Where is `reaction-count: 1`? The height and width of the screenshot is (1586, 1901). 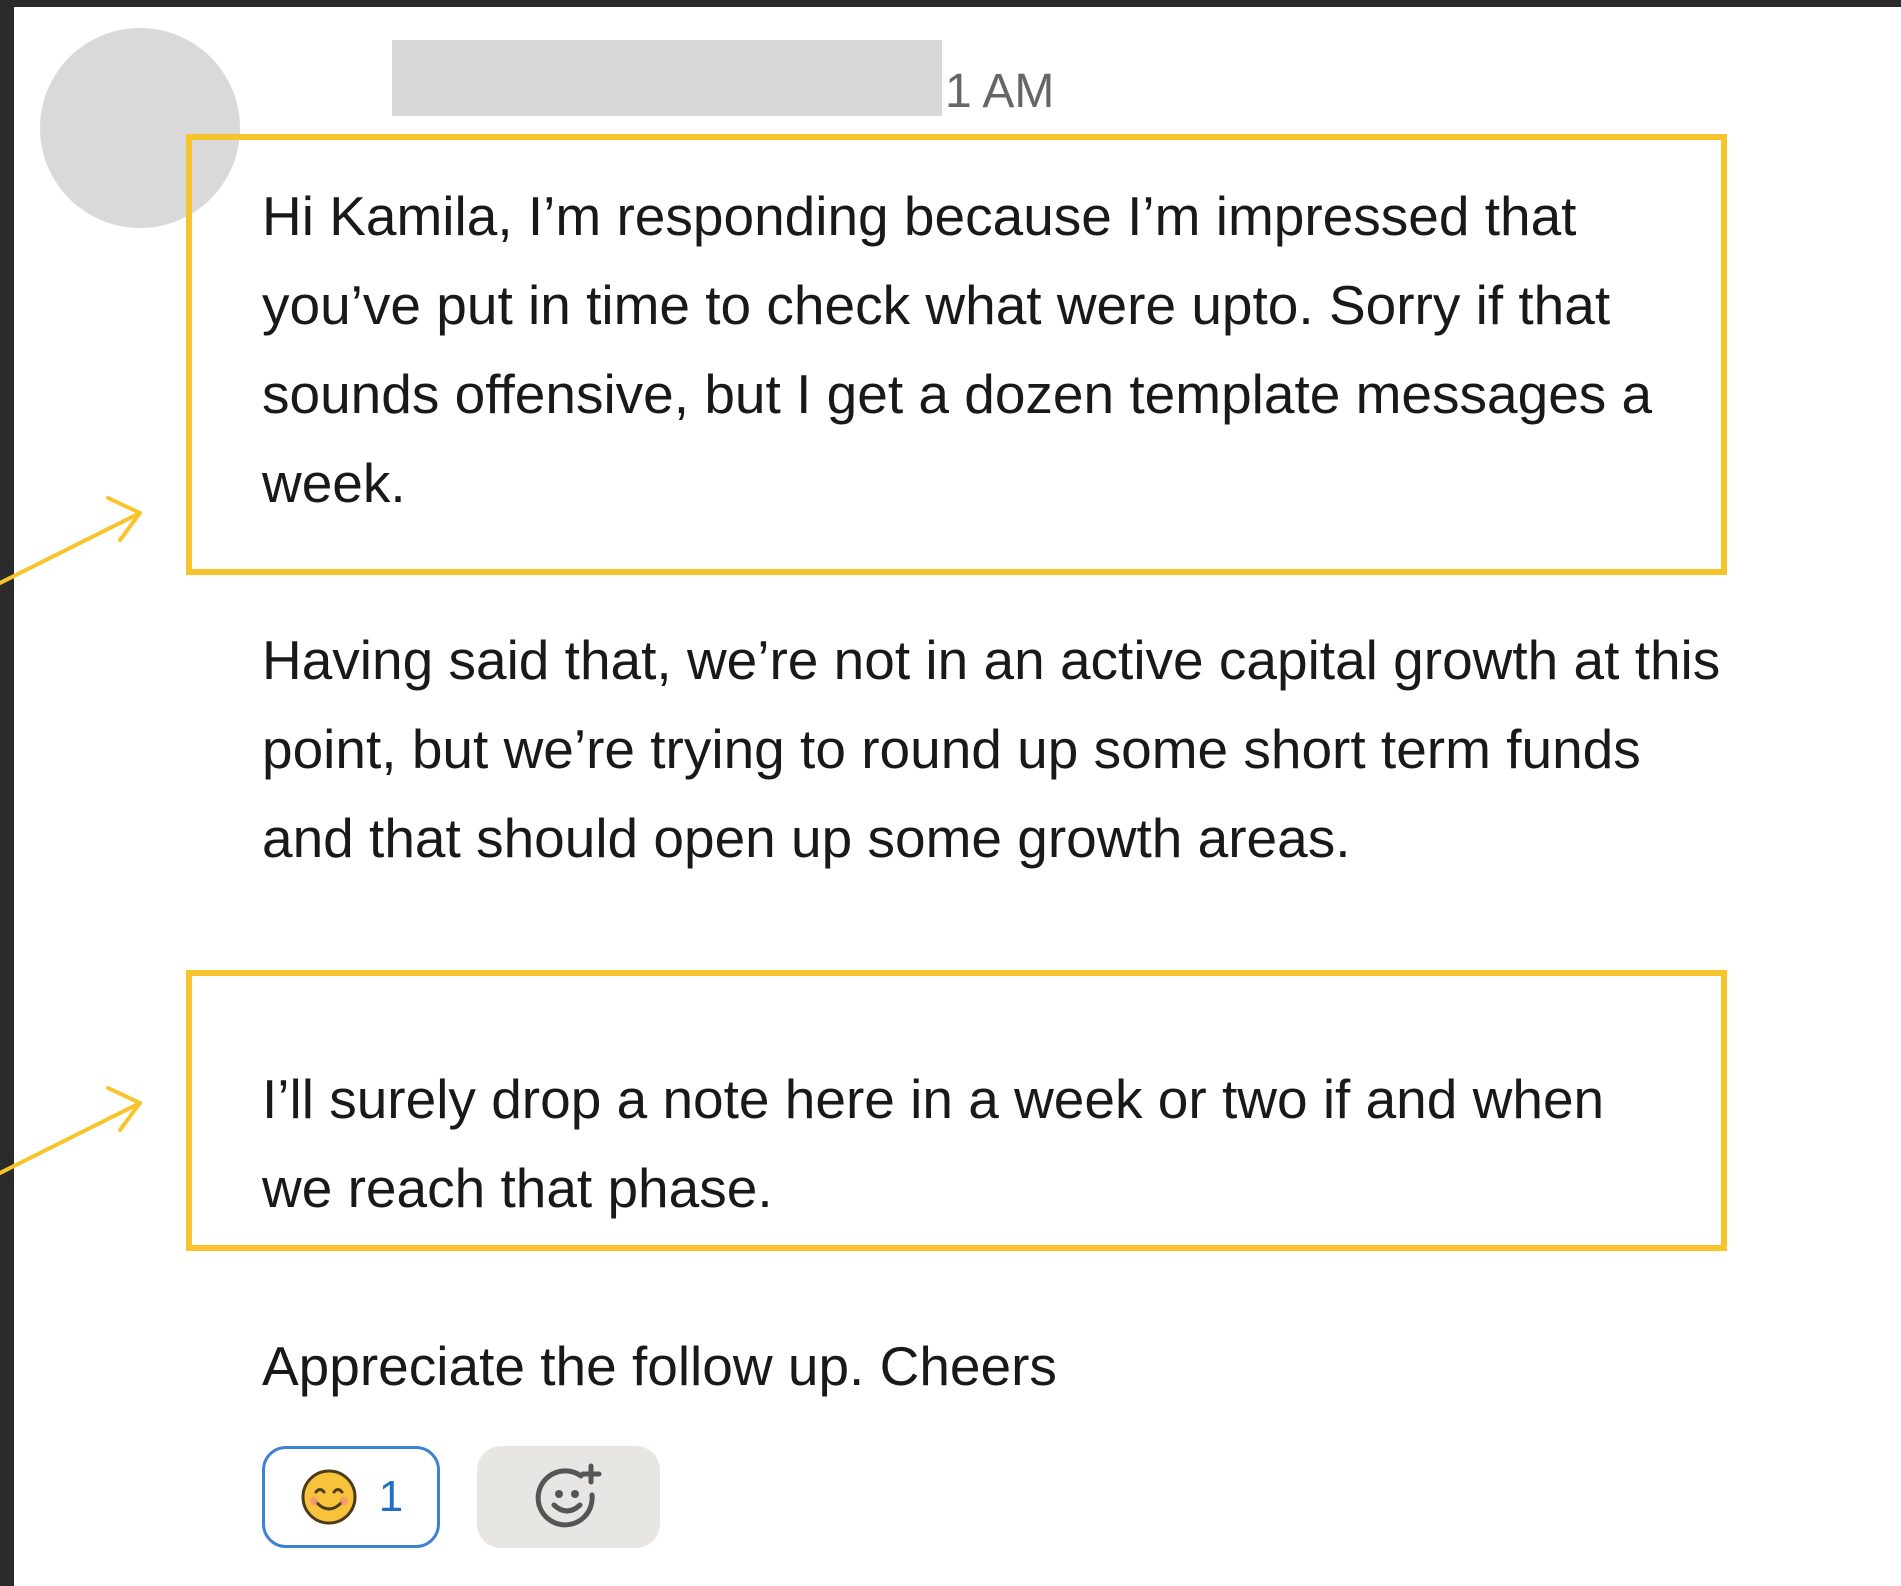 reaction-count: 1 is located at coordinates (391, 1496).